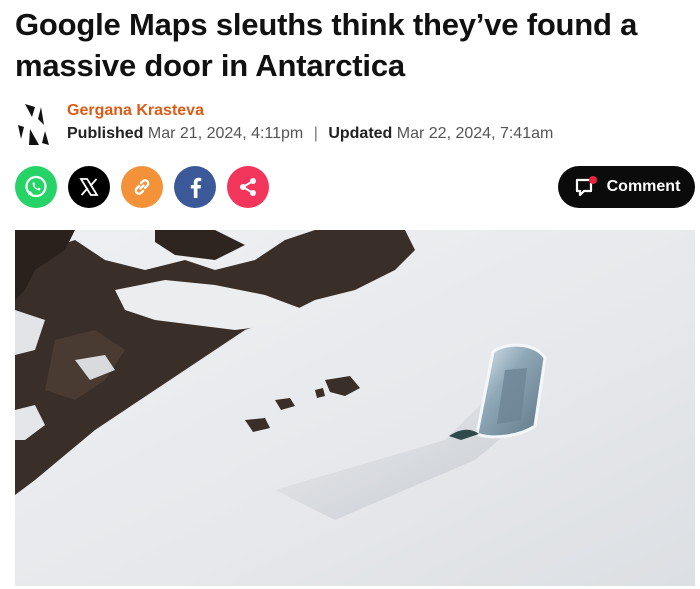  Describe the element at coordinates (135, 111) in the screenshot. I see `author-name: Gergana Krasteva` at that location.